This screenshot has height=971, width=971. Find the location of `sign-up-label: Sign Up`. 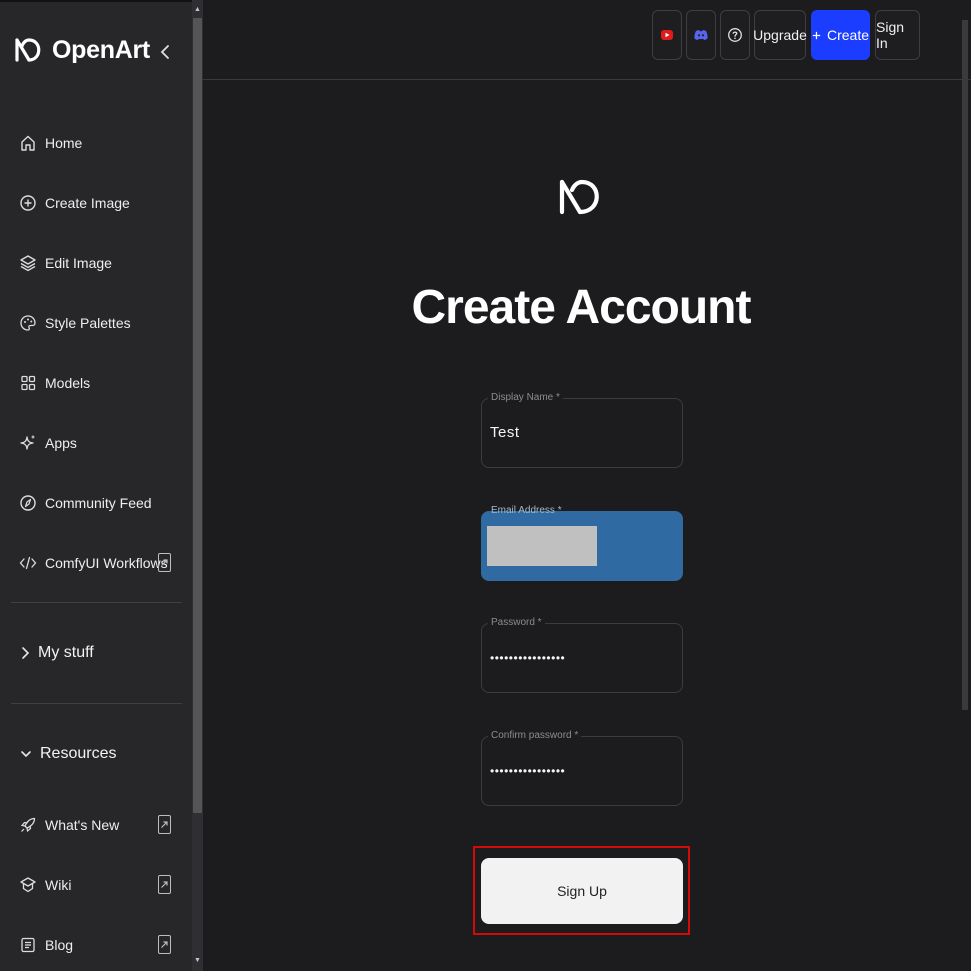

sign-up-label: Sign Up is located at coordinates (582, 891).